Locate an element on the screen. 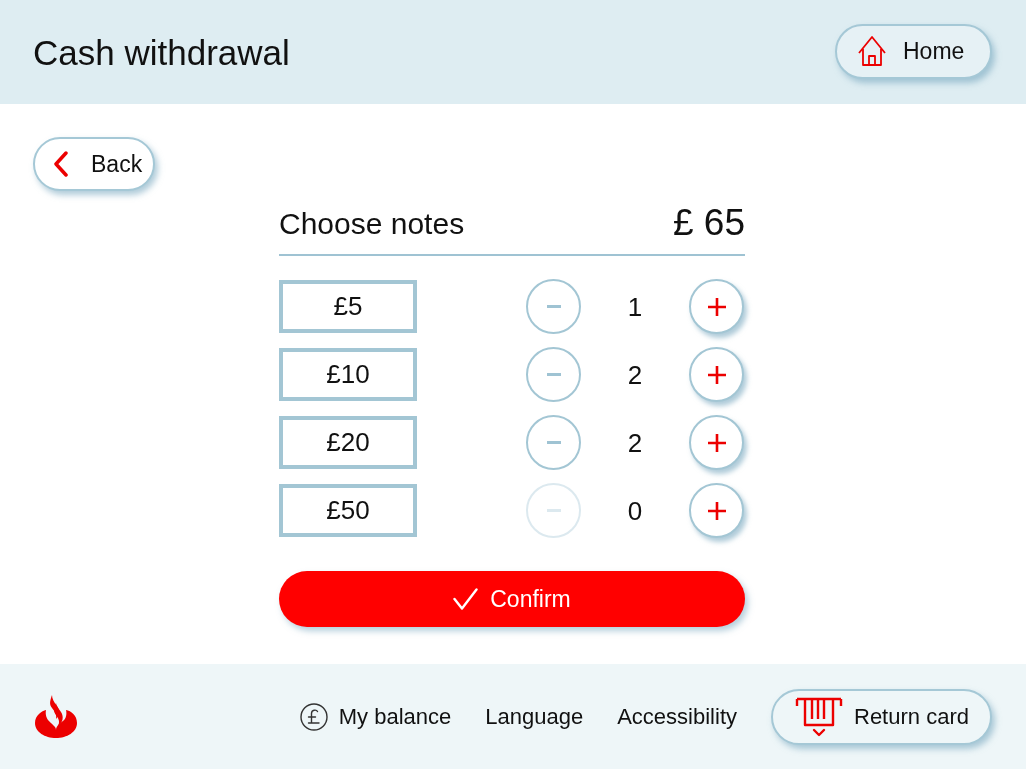  home-icon is located at coordinates (872, 51).